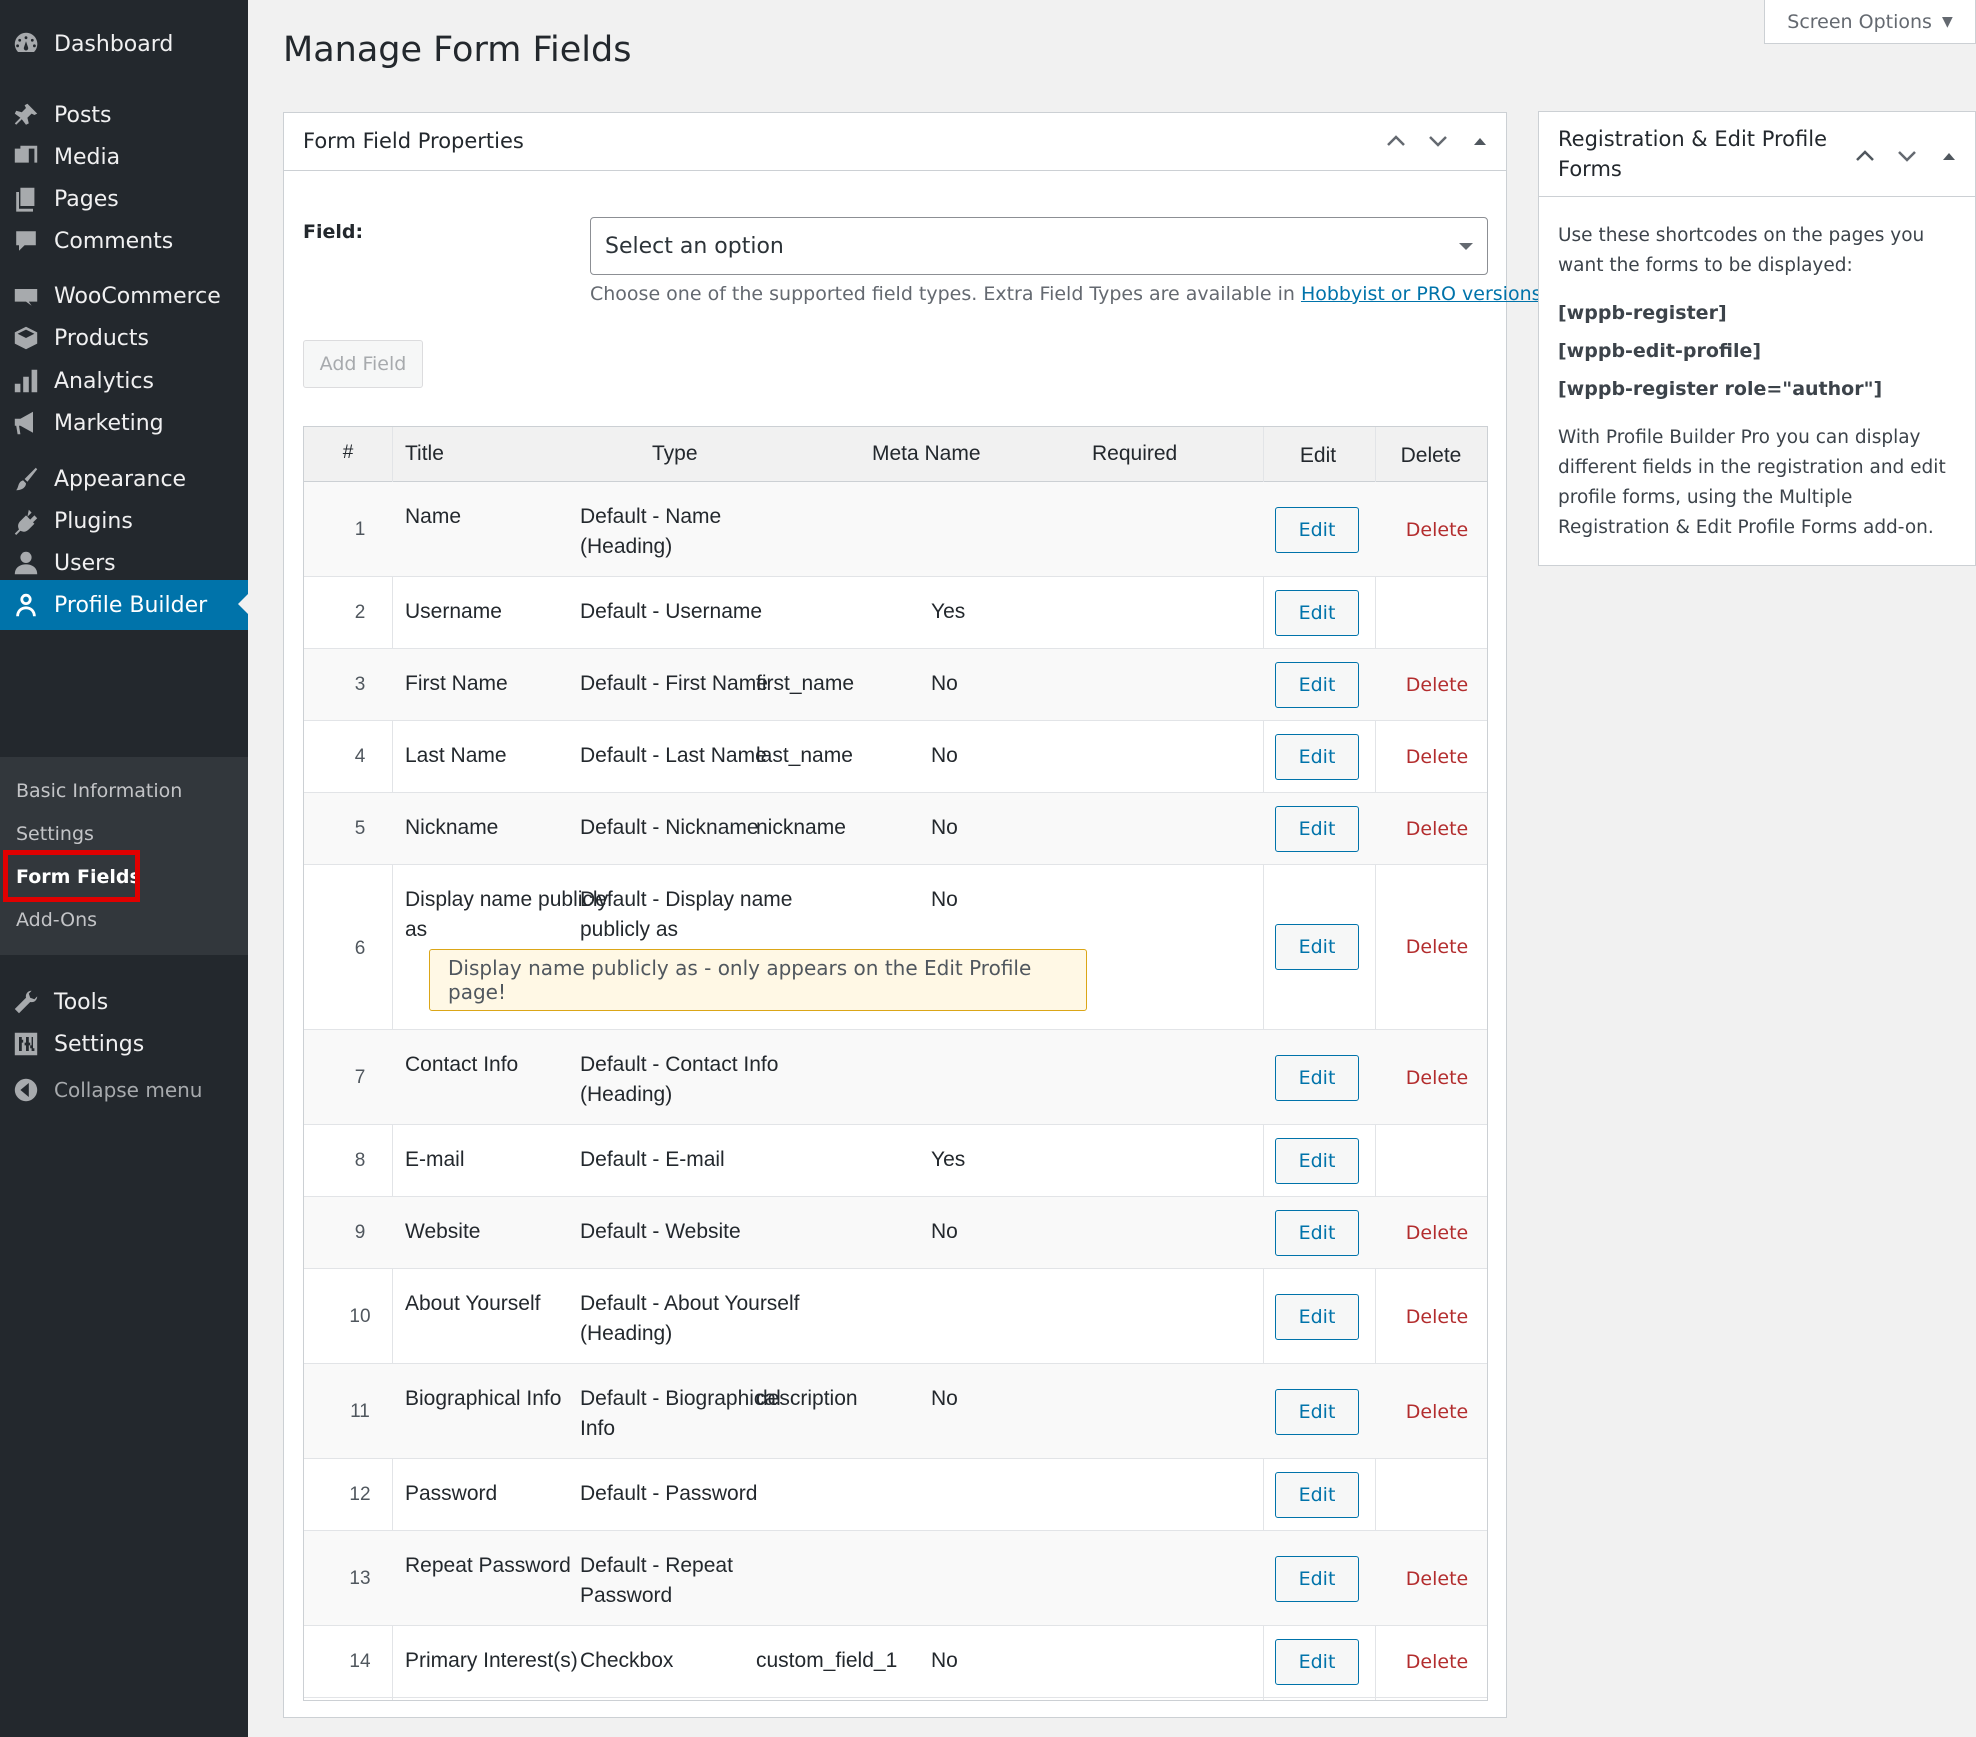 The width and height of the screenshot is (1976, 1737). Describe the element at coordinates (124, 199) in the screenshot. I see `menu-pages: Pages` at that location.